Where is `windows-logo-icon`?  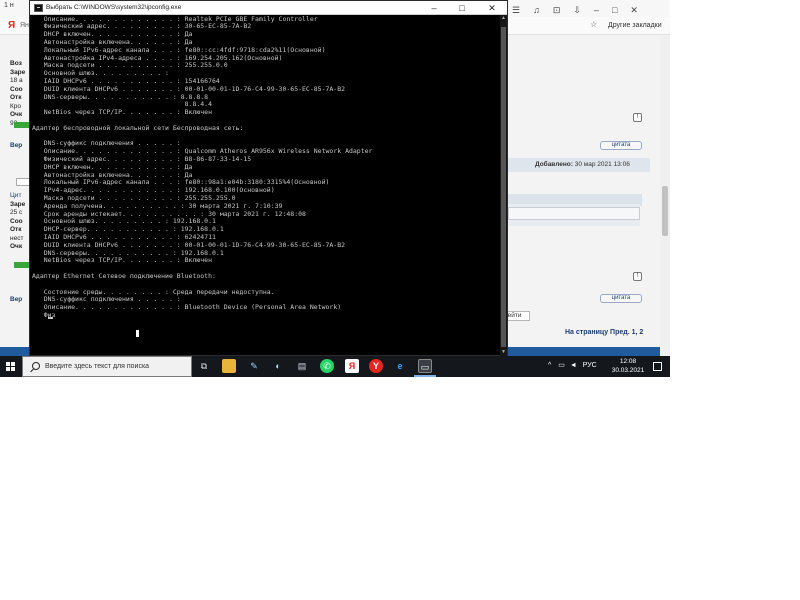
windows-logo-icon is located at coordinates (10, 366).